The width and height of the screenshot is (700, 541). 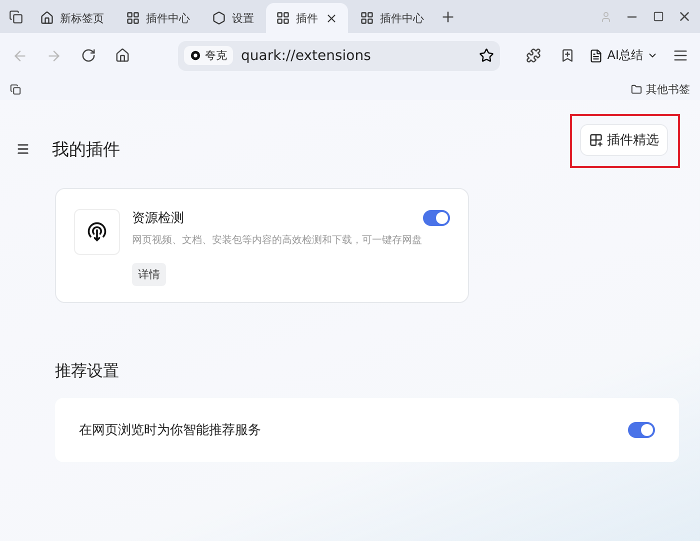 What do you see at coordinates (97, 232) in the screenshot?
I see `antenna-icon` at bounding box center [97, 232].